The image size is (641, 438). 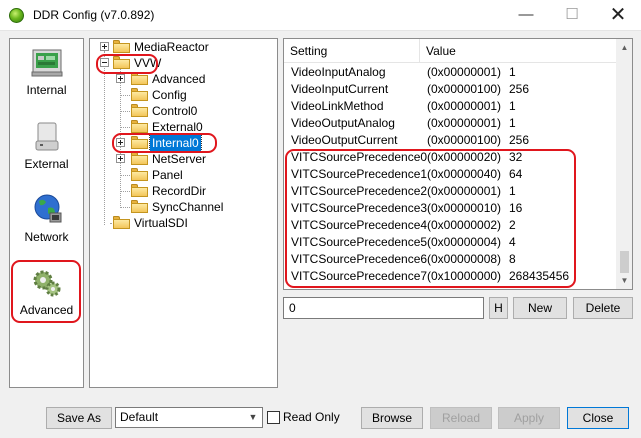 What do you see at coordinates (344, 140) in the screenshot?
I see `setting-name-cell: VideoOutputCurrent` at bounding box center [344, 140].